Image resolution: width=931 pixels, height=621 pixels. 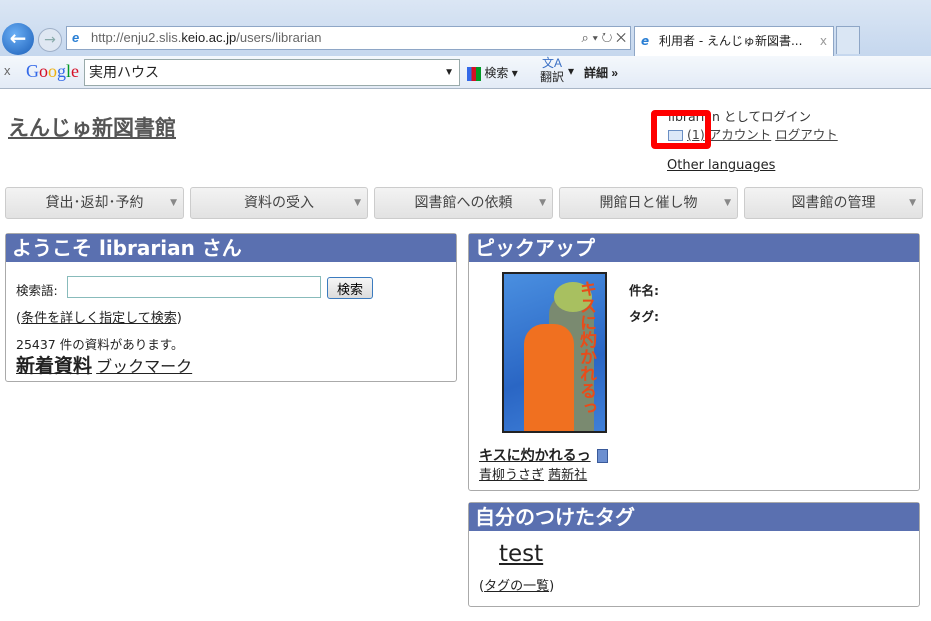 I want to click on close-toolbar-icon: x, so click(x=7, y=70).